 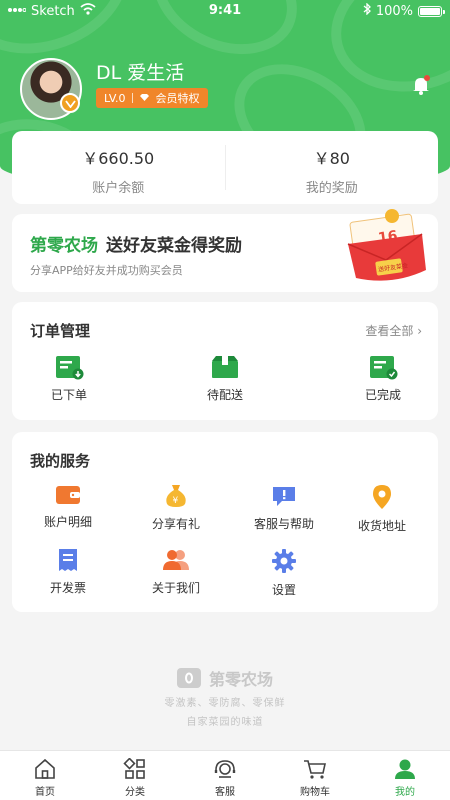 I want to click on promo-headline: 送好友菜金得奖励, so click(x=174, y=246).